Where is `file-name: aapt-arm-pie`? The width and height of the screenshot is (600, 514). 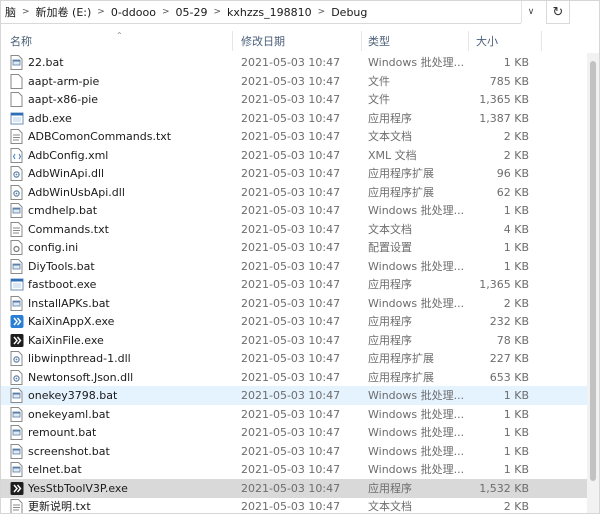 file-name: aapt-arm-pie is located at coordinates (64, 81).